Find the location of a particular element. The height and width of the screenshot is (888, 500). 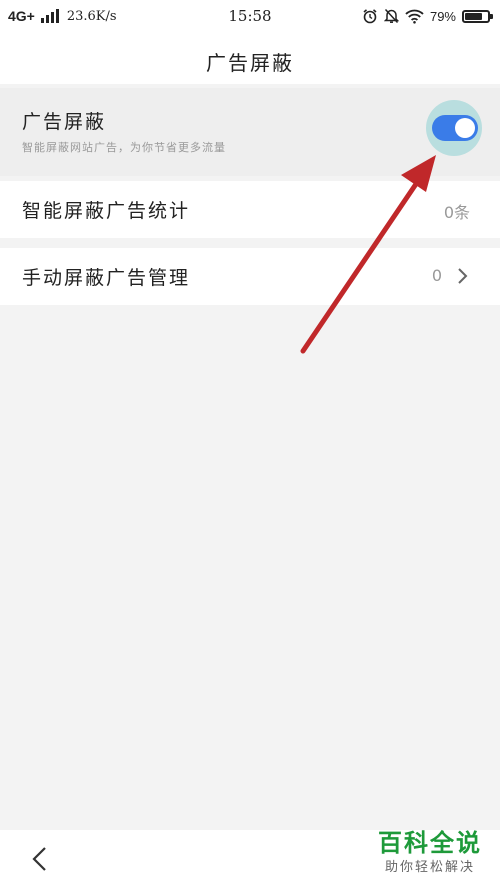

ad-block-stats-row: 智能屏蔽广告统计 0条 is located at coordinates (250, 209).